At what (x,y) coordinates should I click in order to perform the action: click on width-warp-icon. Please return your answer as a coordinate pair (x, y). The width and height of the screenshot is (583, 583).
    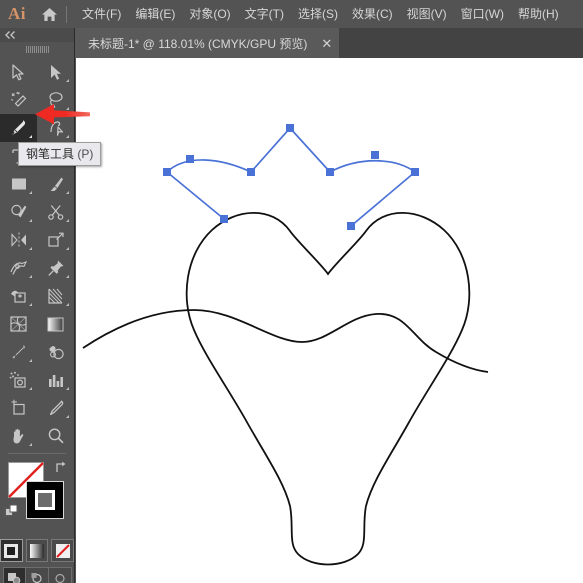
    Looking at the image, I should click on (19, 268).